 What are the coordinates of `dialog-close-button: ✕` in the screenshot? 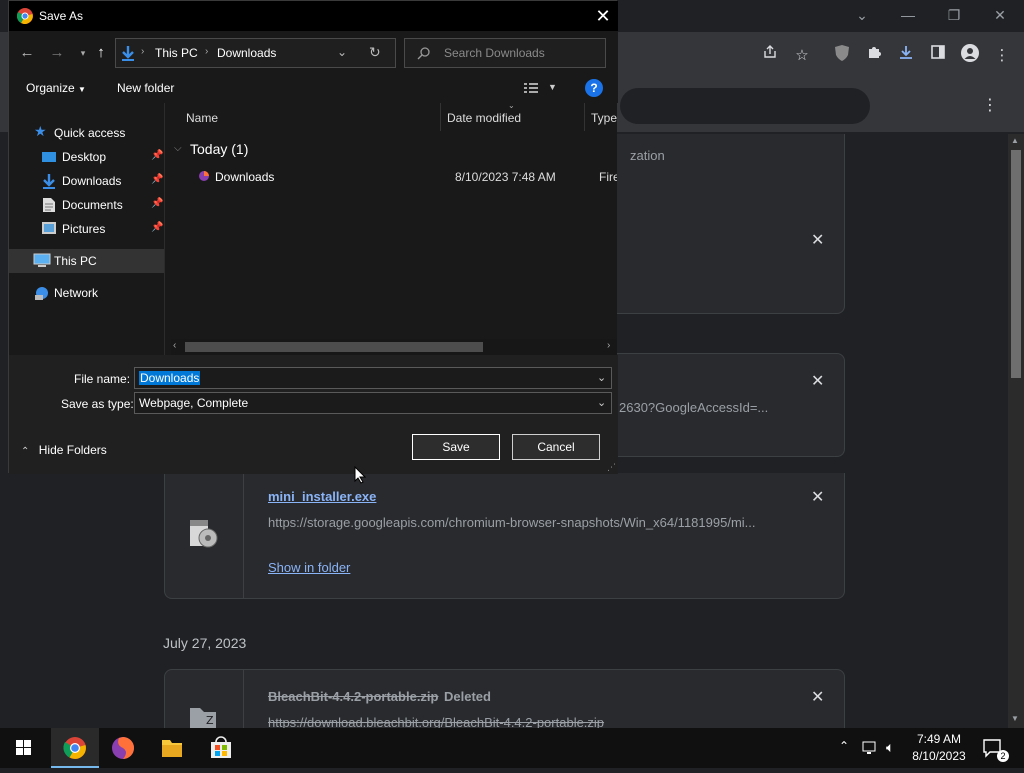 It's located at (603, 16).